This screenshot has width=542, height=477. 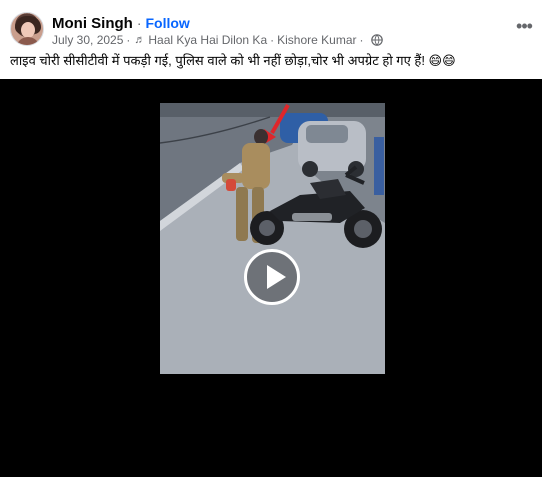 What do you see at coordinates (207, 40) in the screenshot?
I see `song-title: Haal Kya Hai Dilon Ka` at bounding box center [207, 40].